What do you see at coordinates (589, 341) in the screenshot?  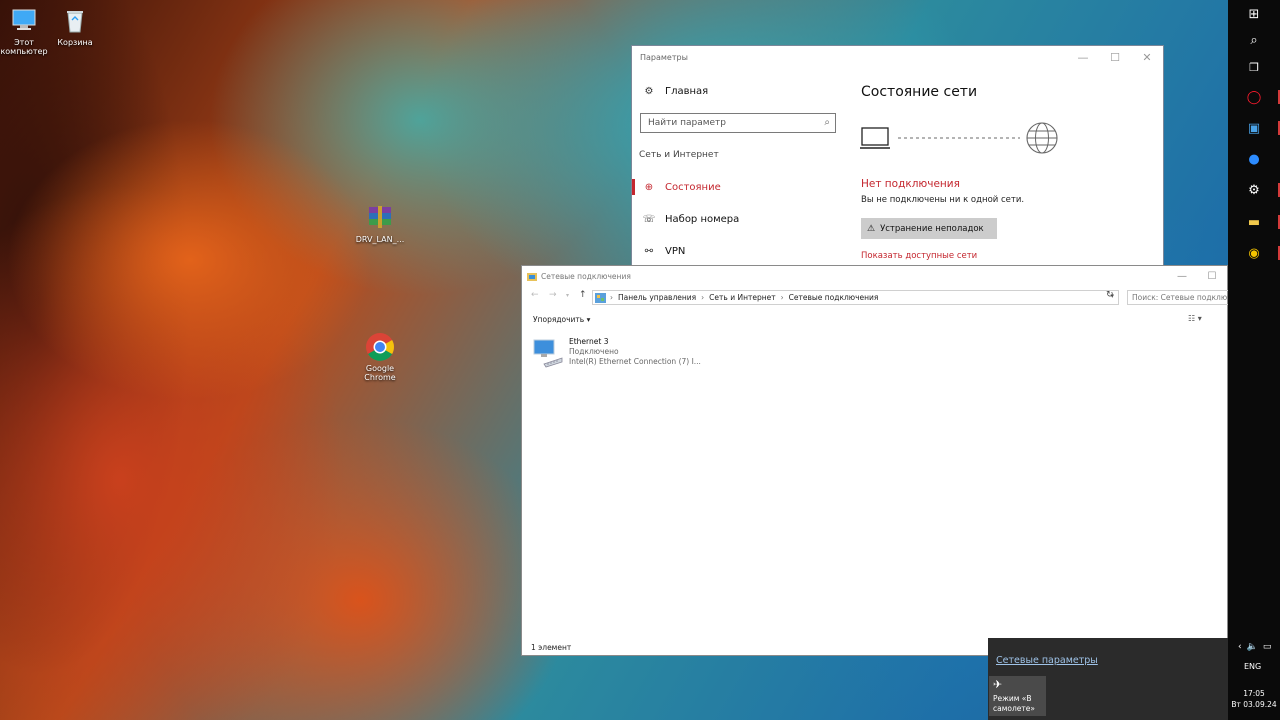 I see `connection-name: Ethernet 3` at bounding box center [589, 341].